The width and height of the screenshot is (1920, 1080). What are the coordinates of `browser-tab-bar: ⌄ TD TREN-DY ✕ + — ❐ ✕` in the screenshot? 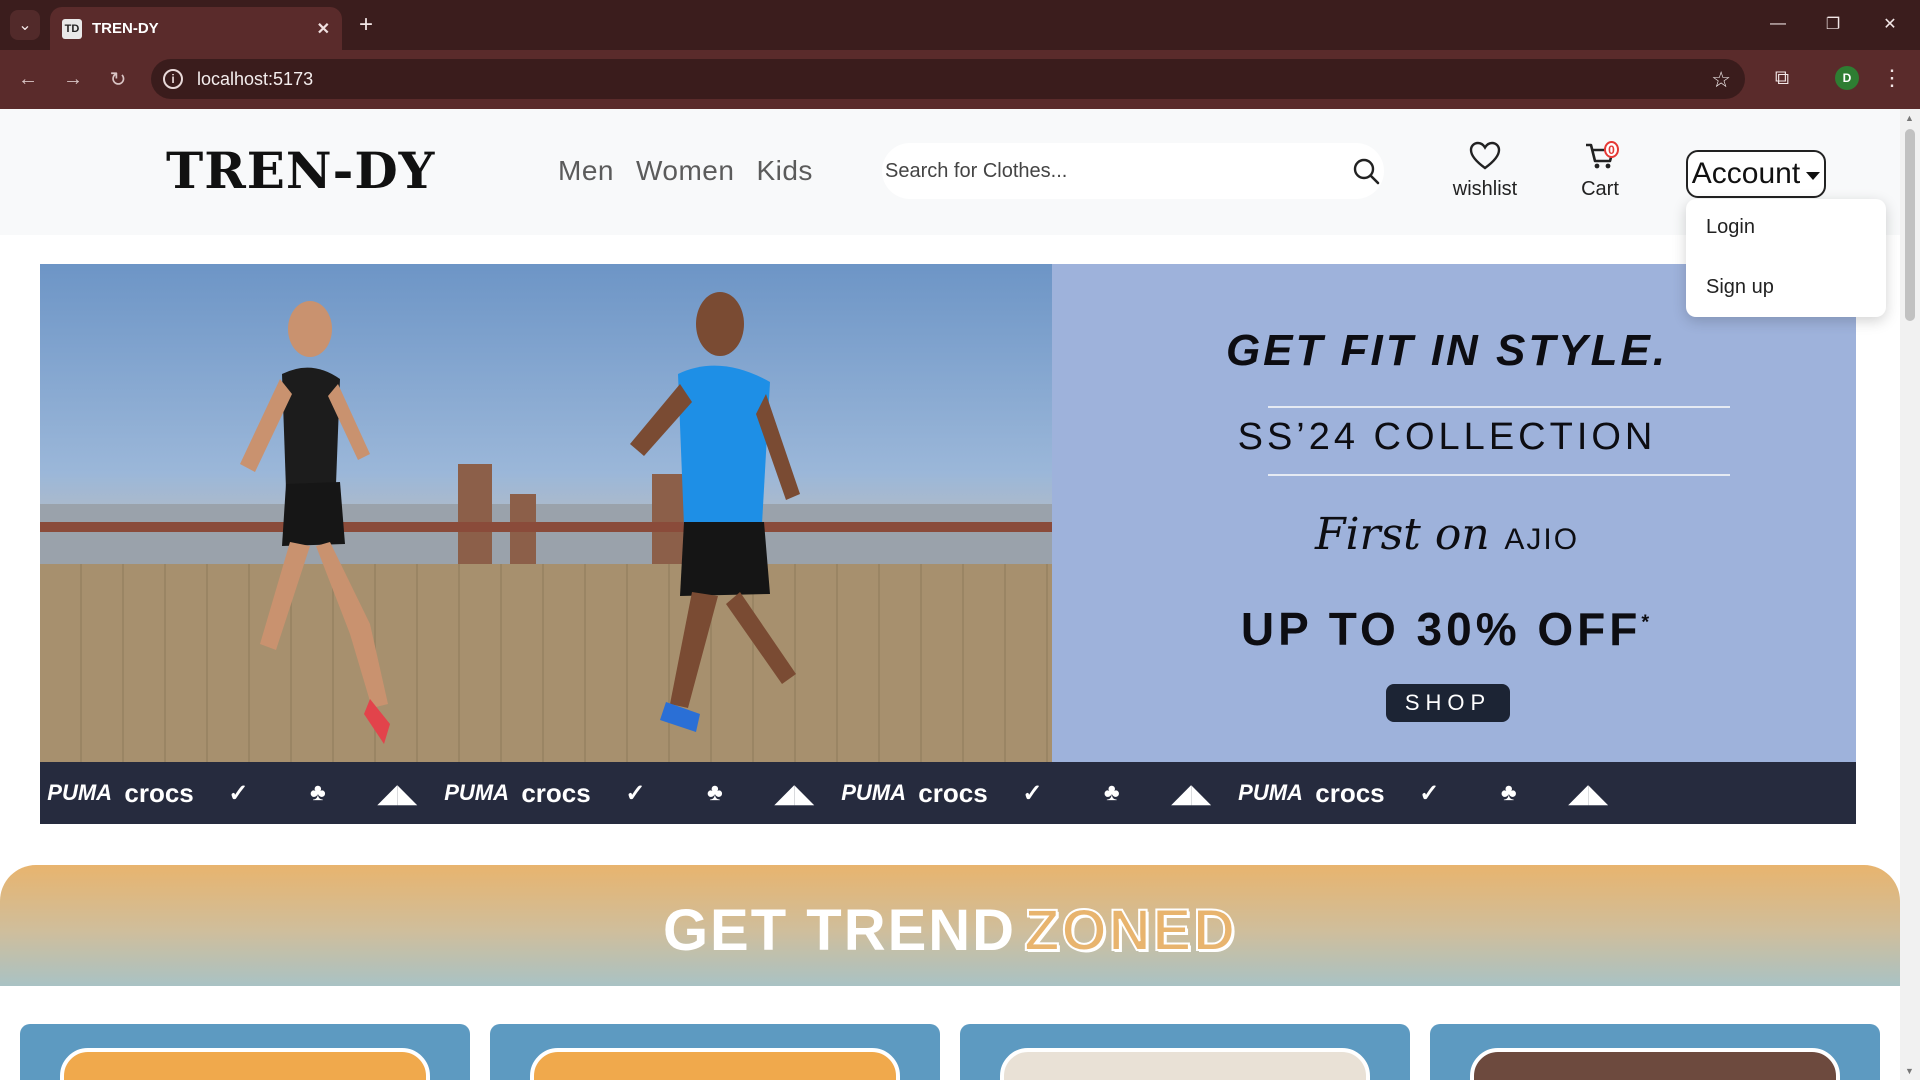 It's located at (960, 25).